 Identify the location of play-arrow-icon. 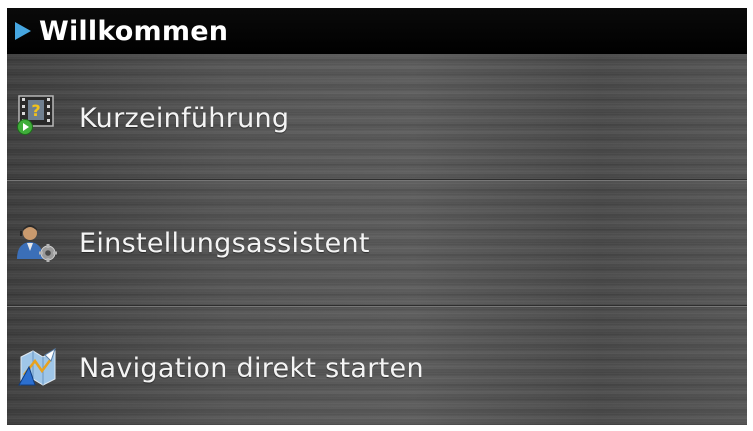
(23, 31).